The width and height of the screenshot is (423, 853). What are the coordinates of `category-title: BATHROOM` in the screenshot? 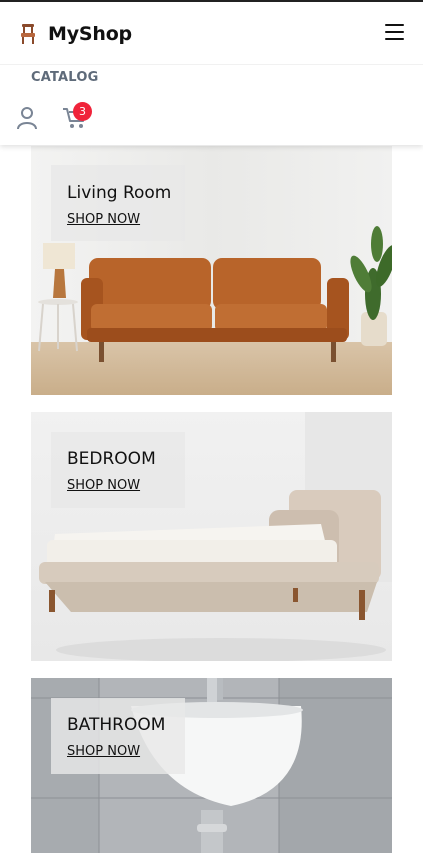 It's located at (116, 725).